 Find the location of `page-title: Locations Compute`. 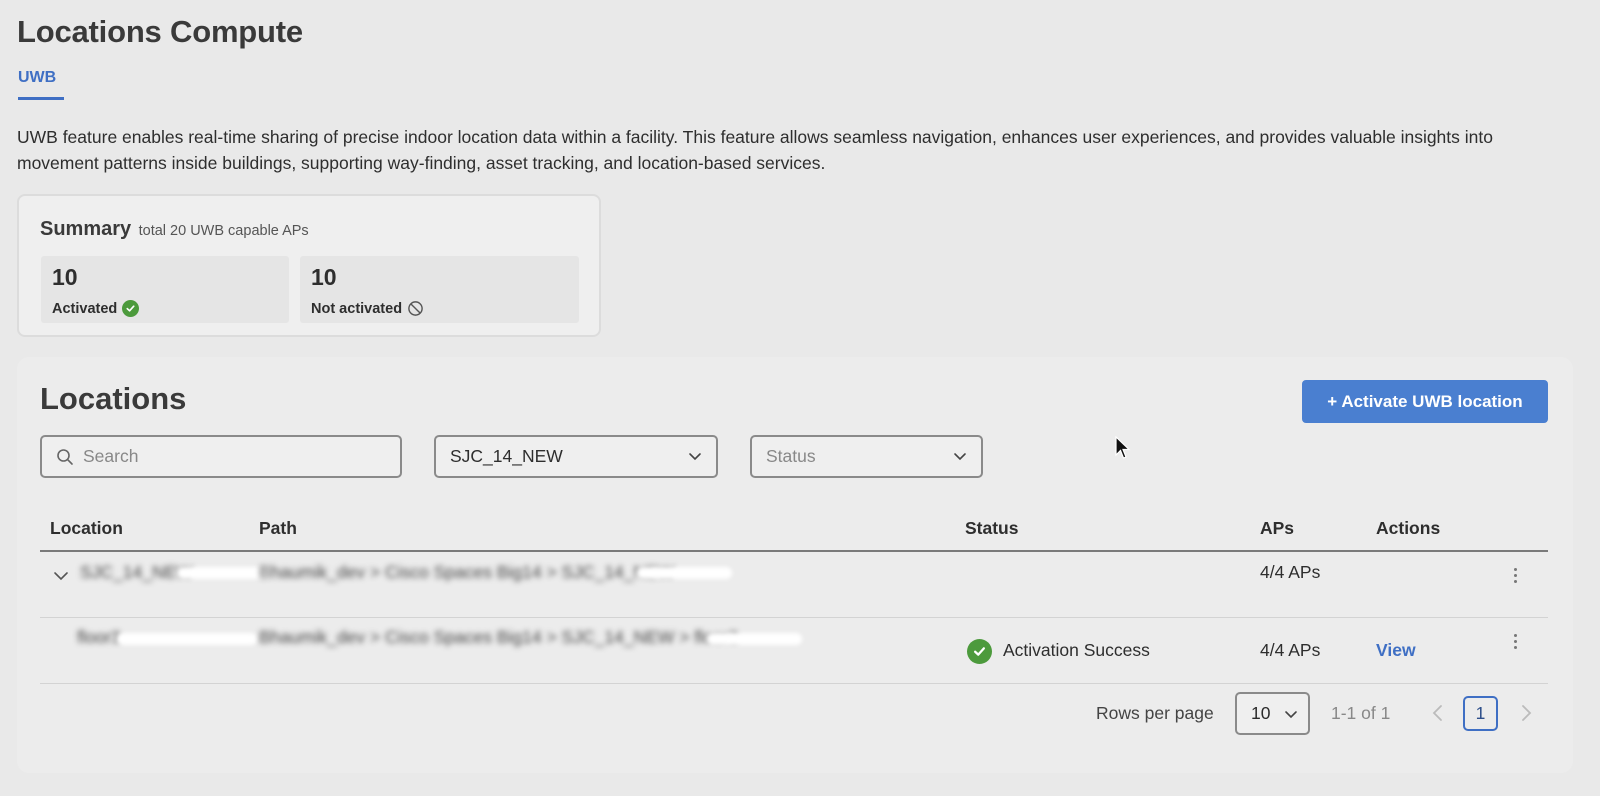

page-title: Locations Compute is located at coordinates (160, 31).